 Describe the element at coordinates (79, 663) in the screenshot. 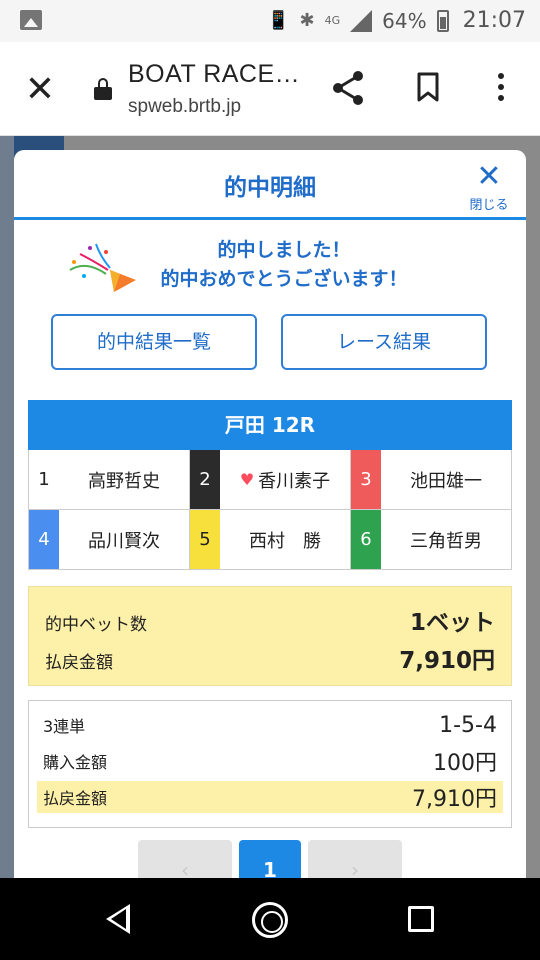

I see `payout-label: 払戻金額` at that location.